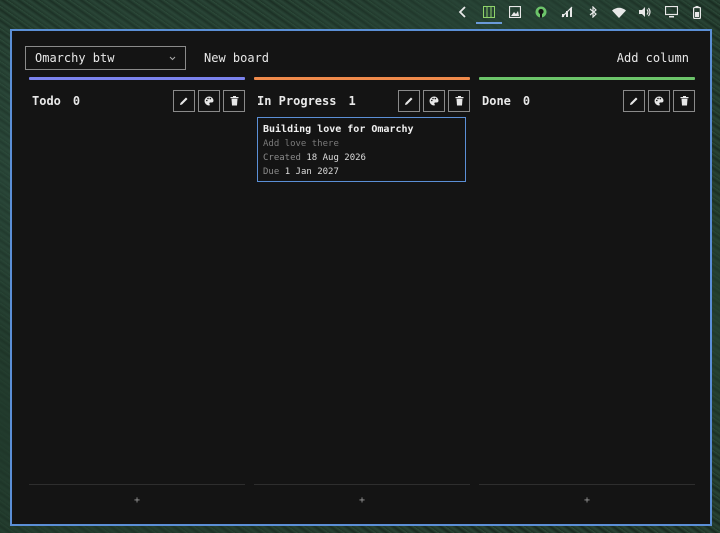 The width and height of the screenshot is (720, 533). I want to click on created-label: Created, so click(282, 158).